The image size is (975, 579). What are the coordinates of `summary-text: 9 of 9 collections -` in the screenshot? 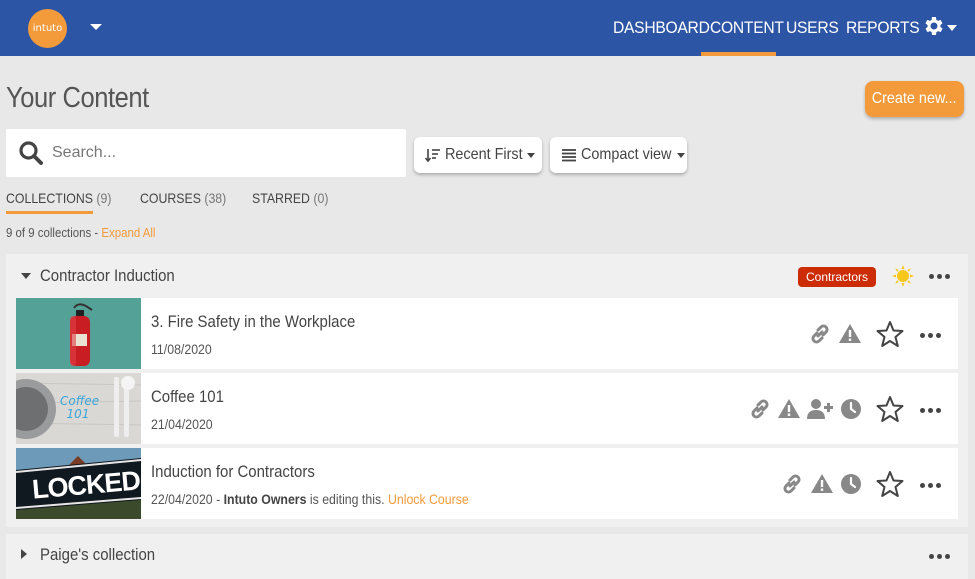 It's located at (54, 232).